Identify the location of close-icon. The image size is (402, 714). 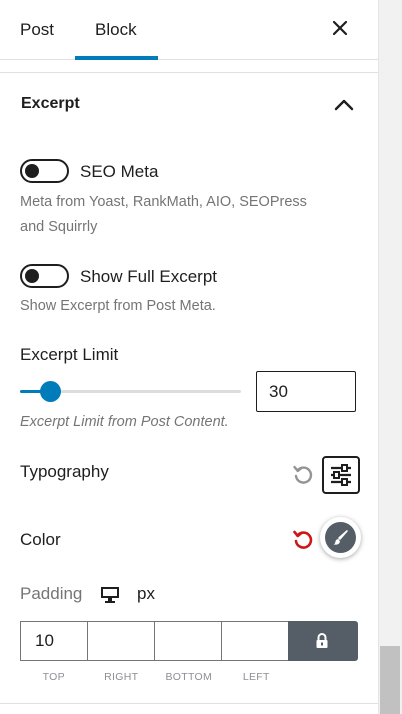
(340, 28).